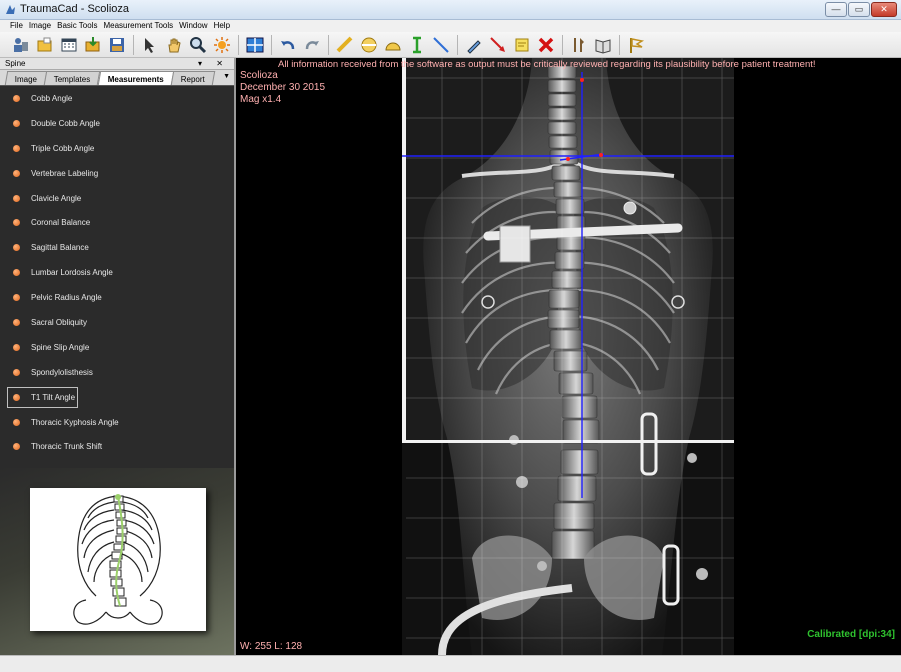 The image size is (901, 672). I want to click on study-date: December 30 2015, so click(283, 87).